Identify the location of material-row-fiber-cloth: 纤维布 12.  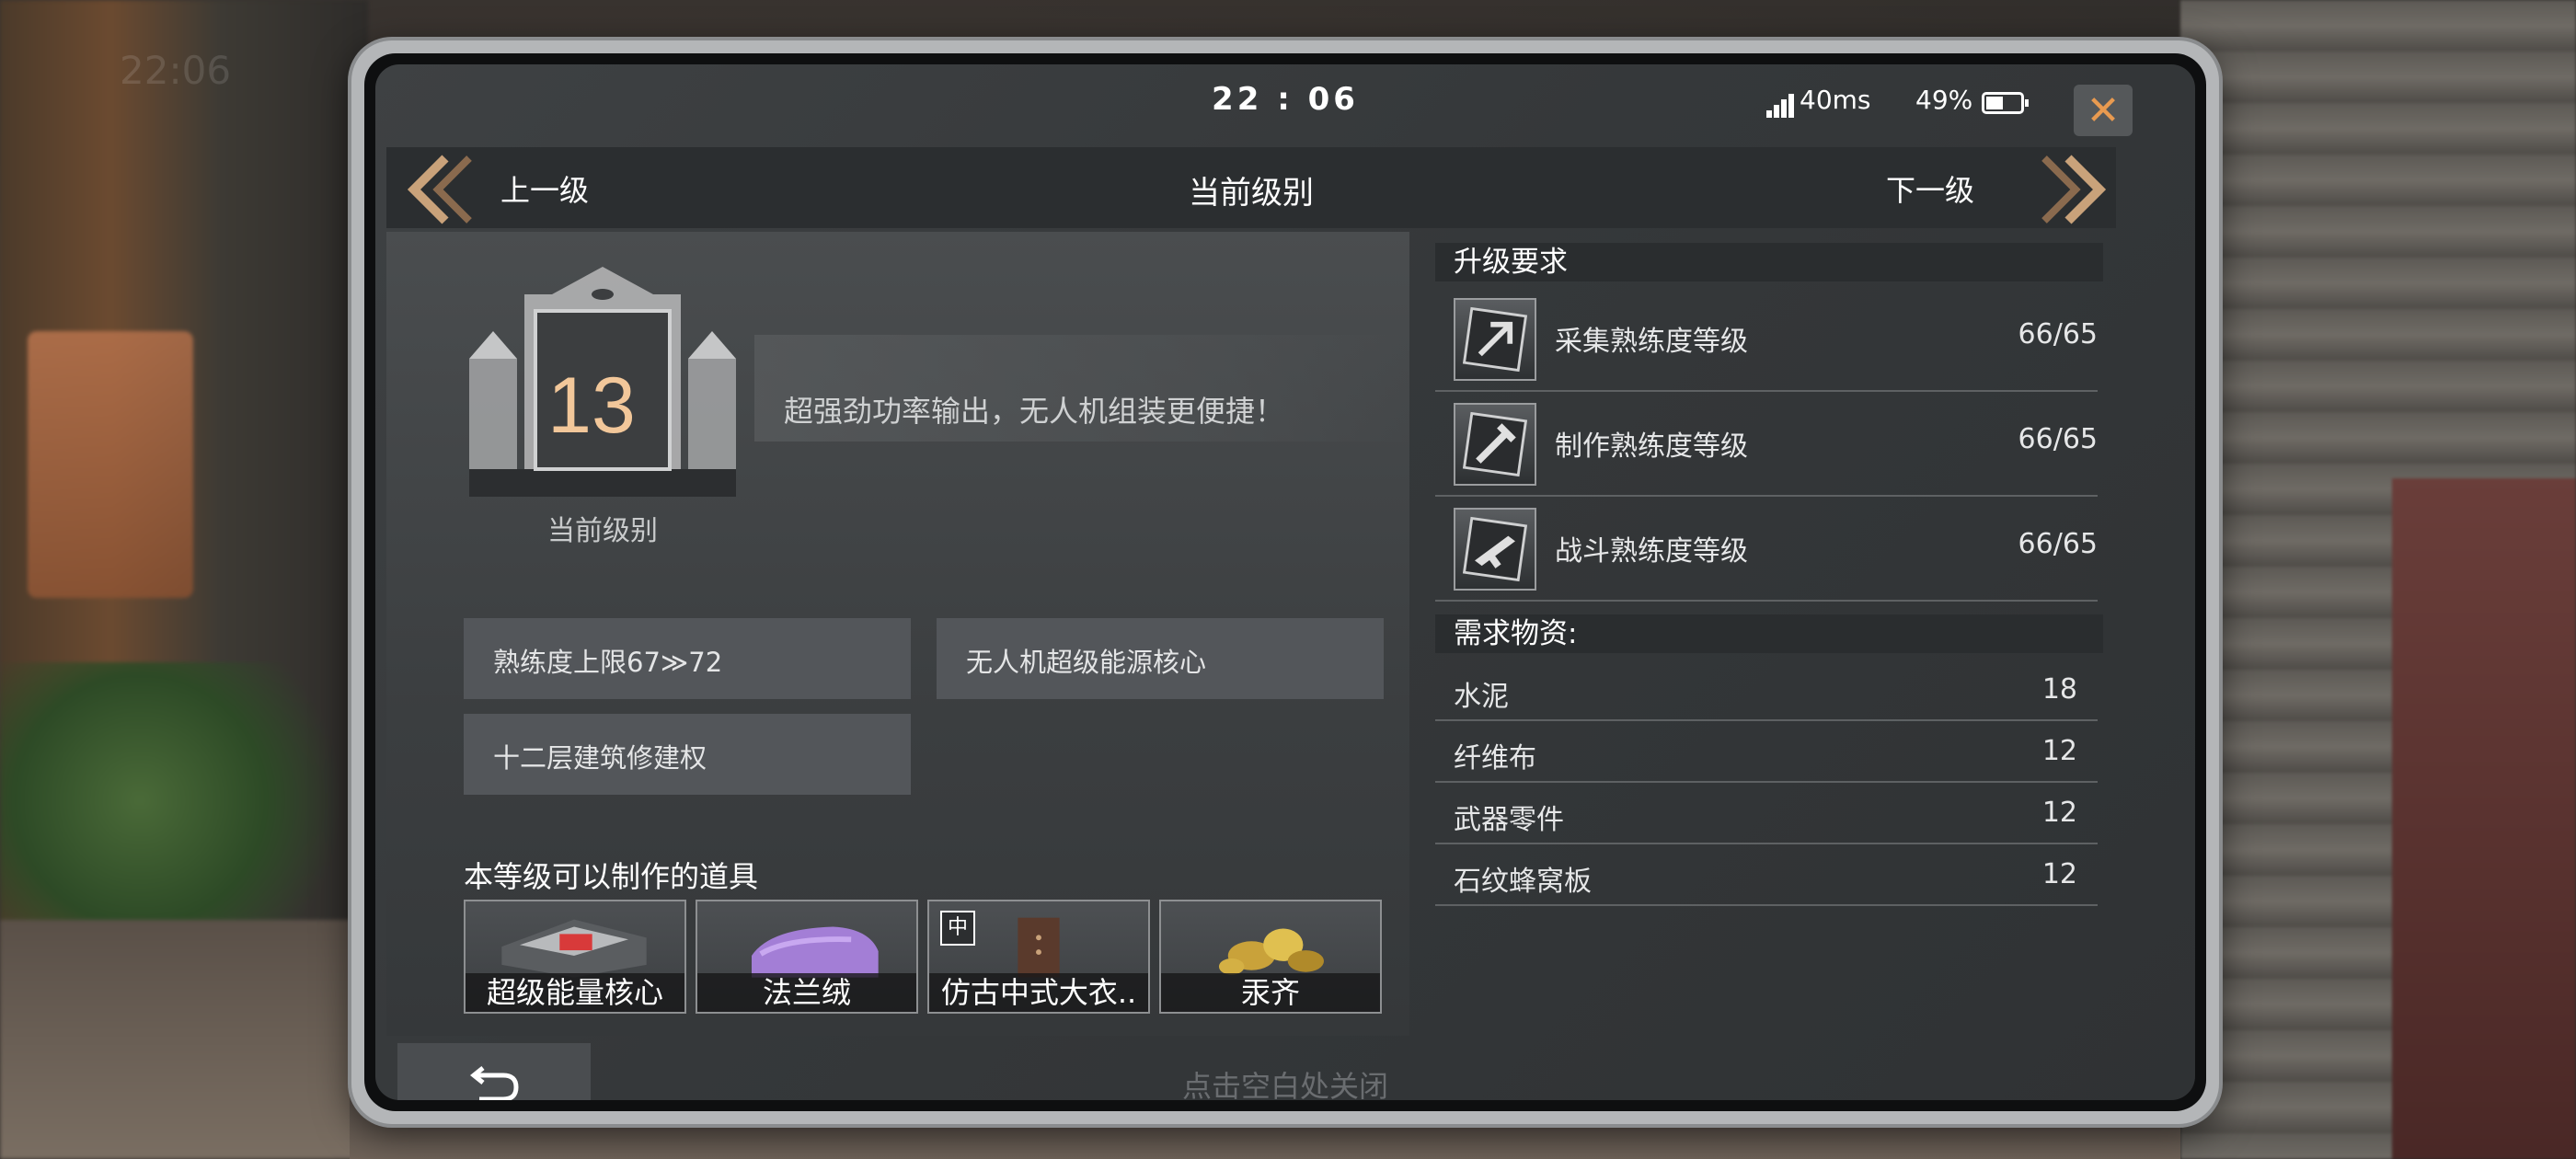
(1766, 751).